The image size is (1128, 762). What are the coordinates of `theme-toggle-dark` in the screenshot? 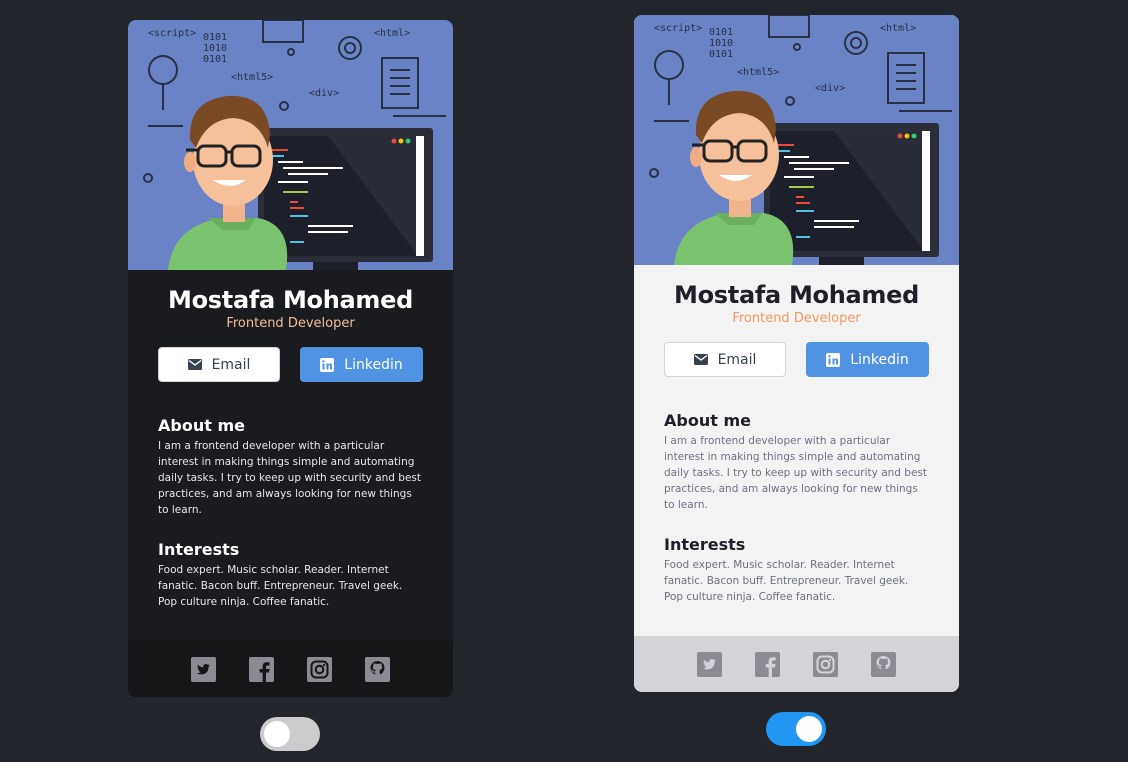 It's located at (290, 734).